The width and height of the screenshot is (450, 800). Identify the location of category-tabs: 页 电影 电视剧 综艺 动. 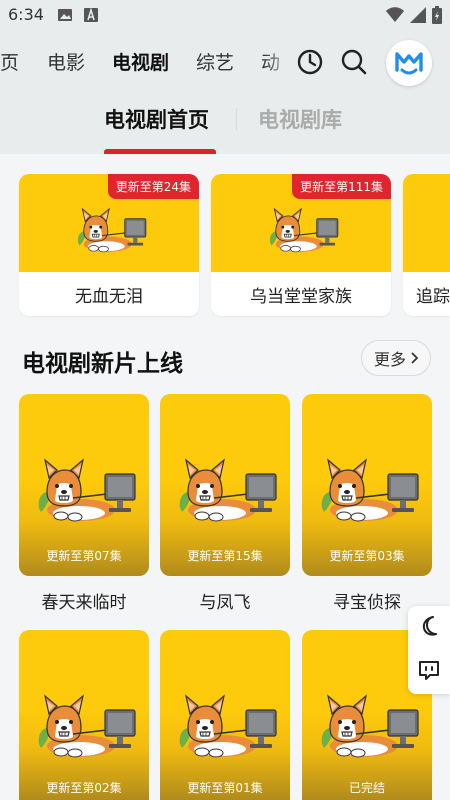
(145, 62).